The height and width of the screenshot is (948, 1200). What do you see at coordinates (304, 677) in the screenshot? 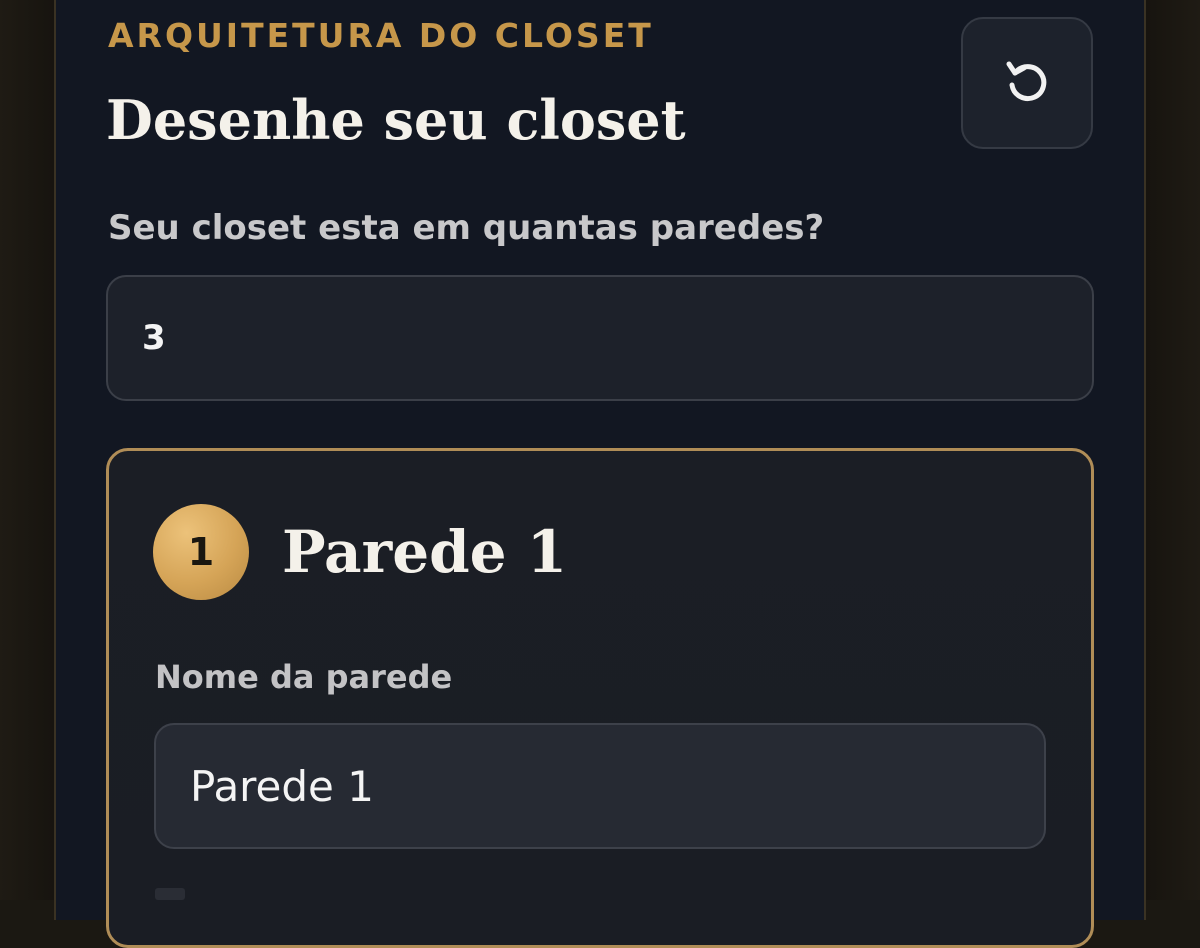
I see `wall-name-label: Nome da parede` at bounding box center [304, 677].